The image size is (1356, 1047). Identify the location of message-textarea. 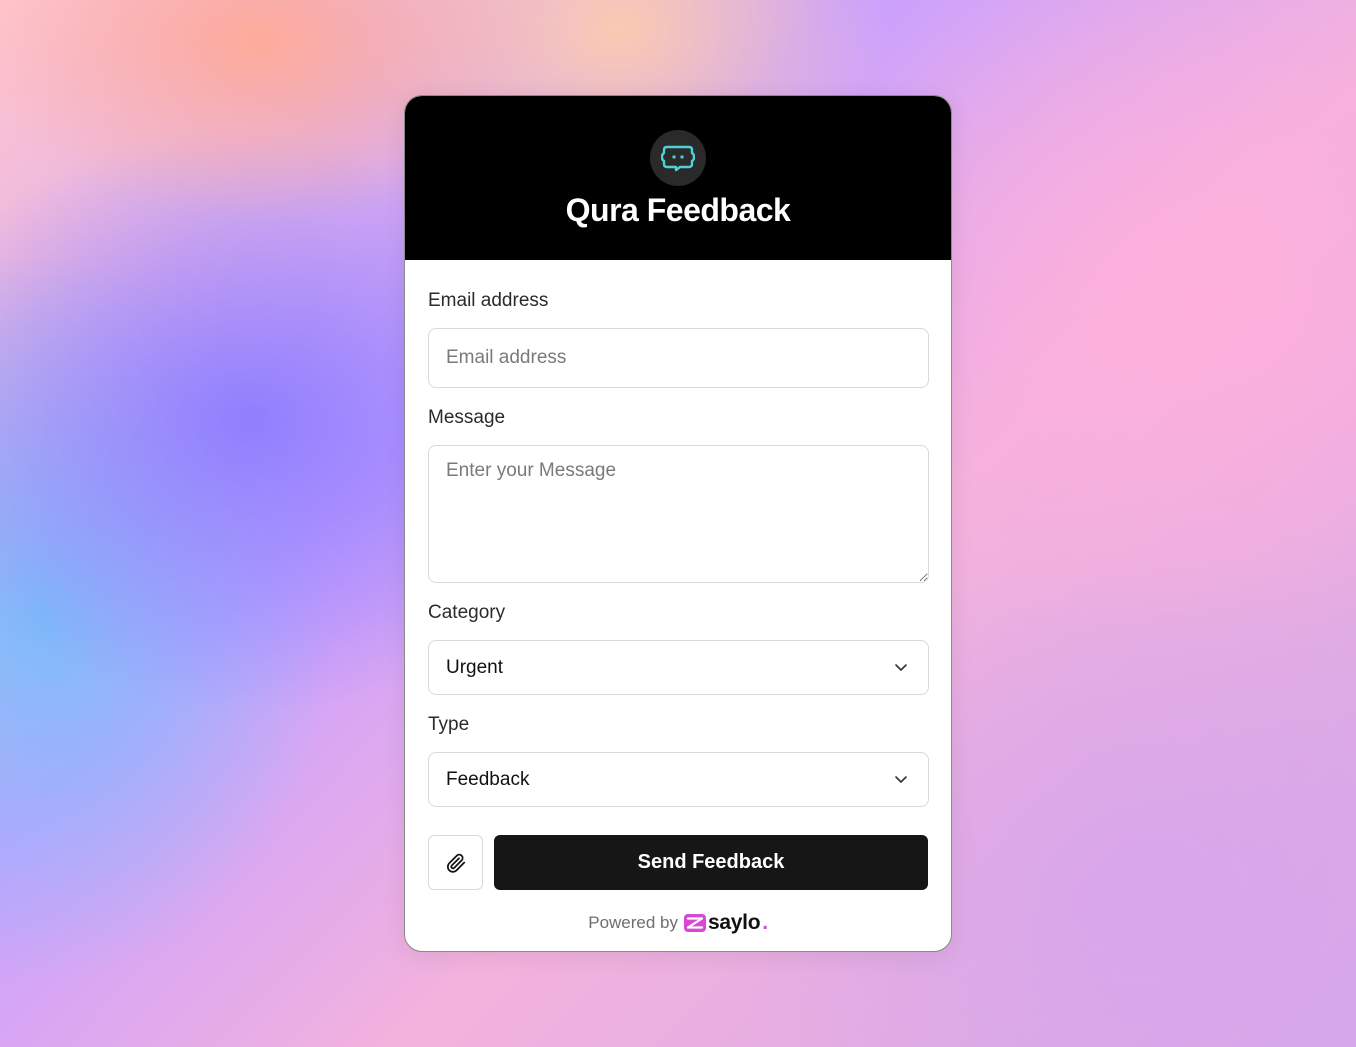
(678, 514).